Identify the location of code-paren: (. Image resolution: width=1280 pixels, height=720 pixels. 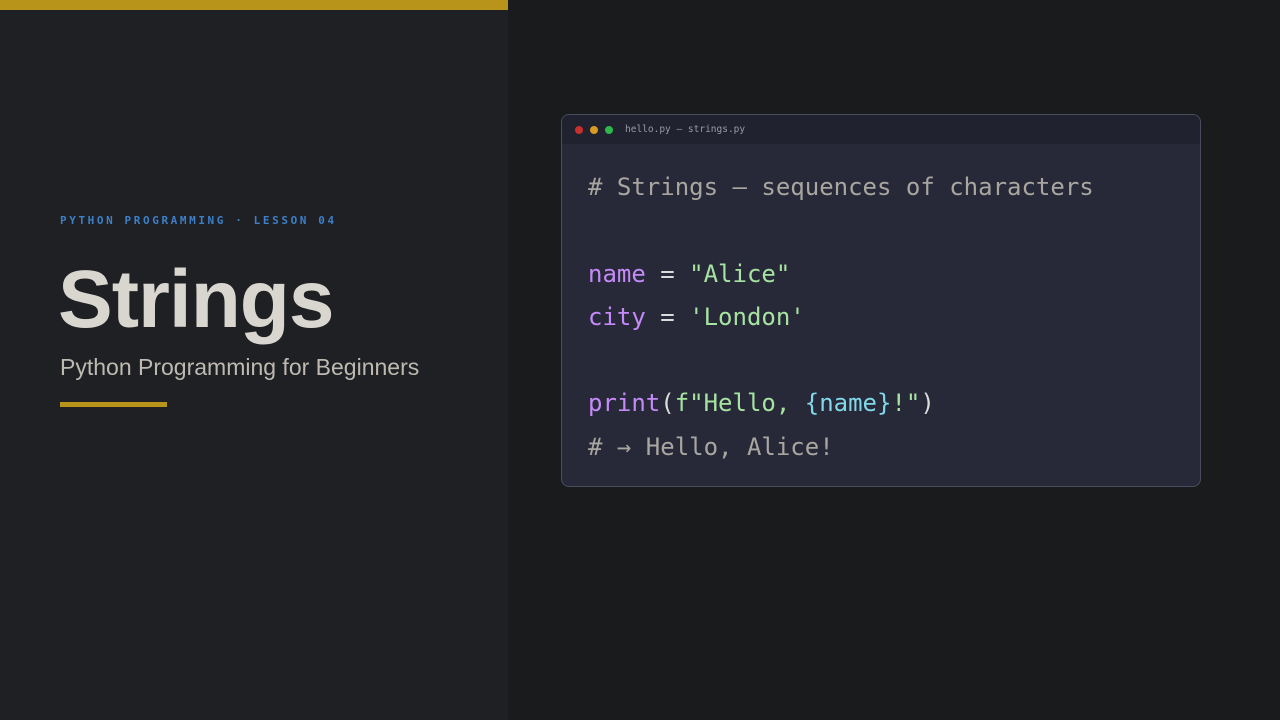
(667, 403).